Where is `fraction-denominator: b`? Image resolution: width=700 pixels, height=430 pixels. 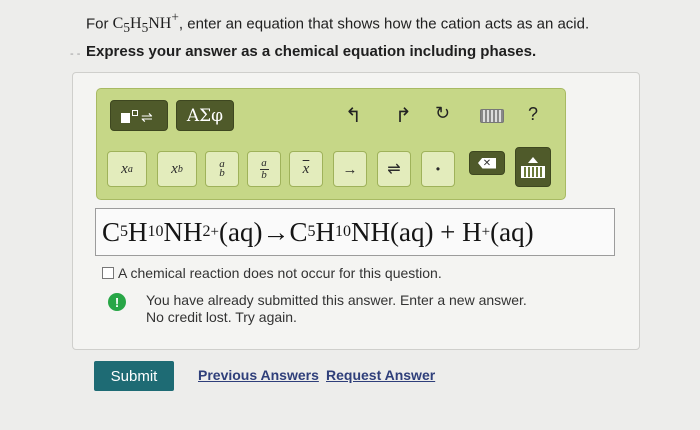 fraction-denominator: b is located at coordinates (222, 173).